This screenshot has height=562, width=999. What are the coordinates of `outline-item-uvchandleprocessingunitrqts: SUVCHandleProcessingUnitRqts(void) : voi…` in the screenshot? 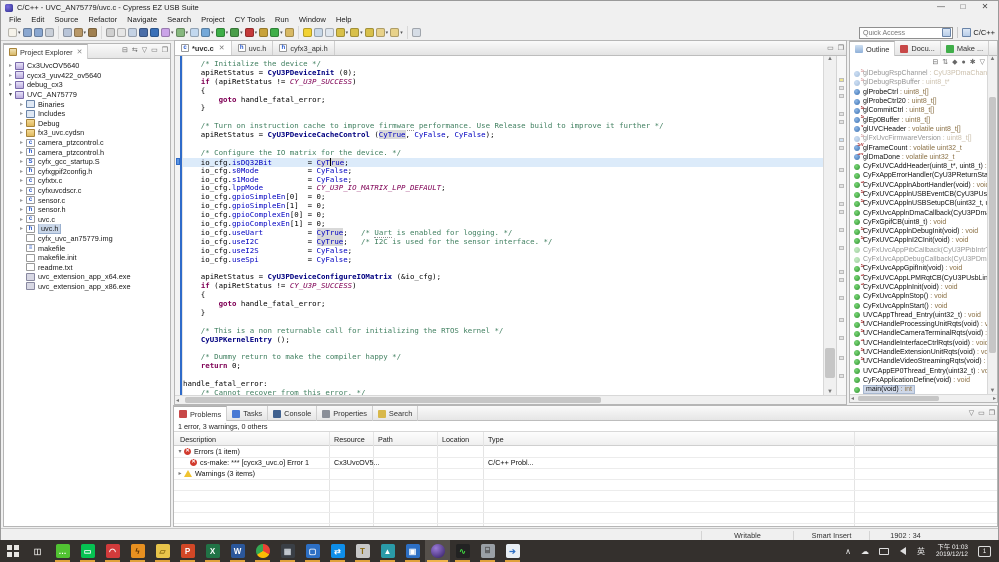 It's located at (919, 324).